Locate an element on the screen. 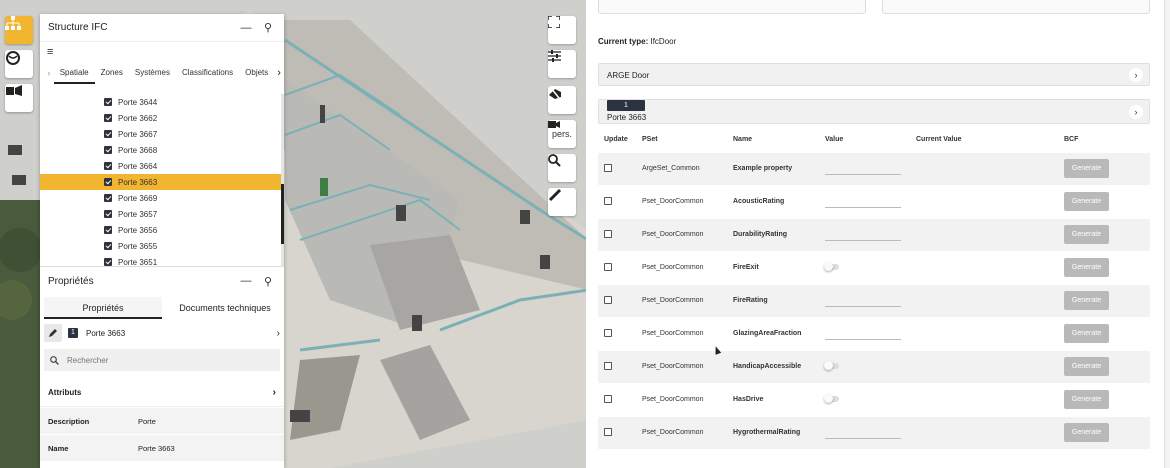  tree-scrollbar is located at coordinates (282, 180).